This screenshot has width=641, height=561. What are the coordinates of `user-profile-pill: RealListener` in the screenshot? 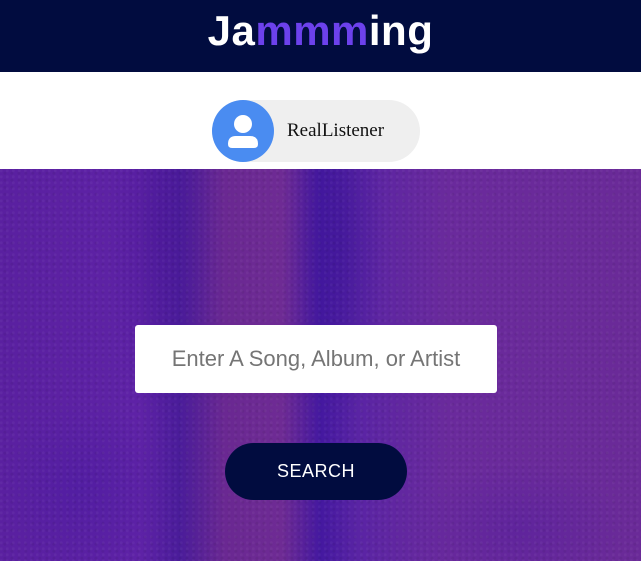 It's located at (316, 131).